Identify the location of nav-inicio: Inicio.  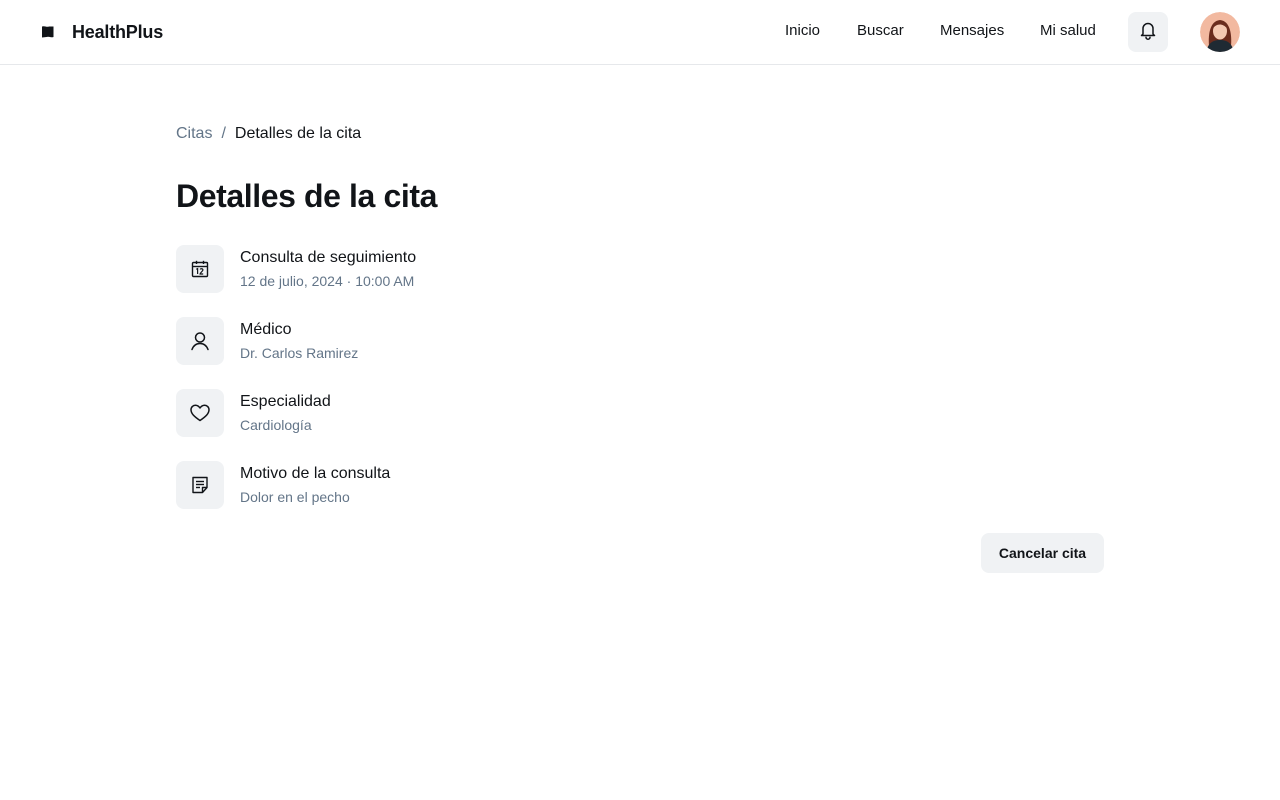
(802, 32).